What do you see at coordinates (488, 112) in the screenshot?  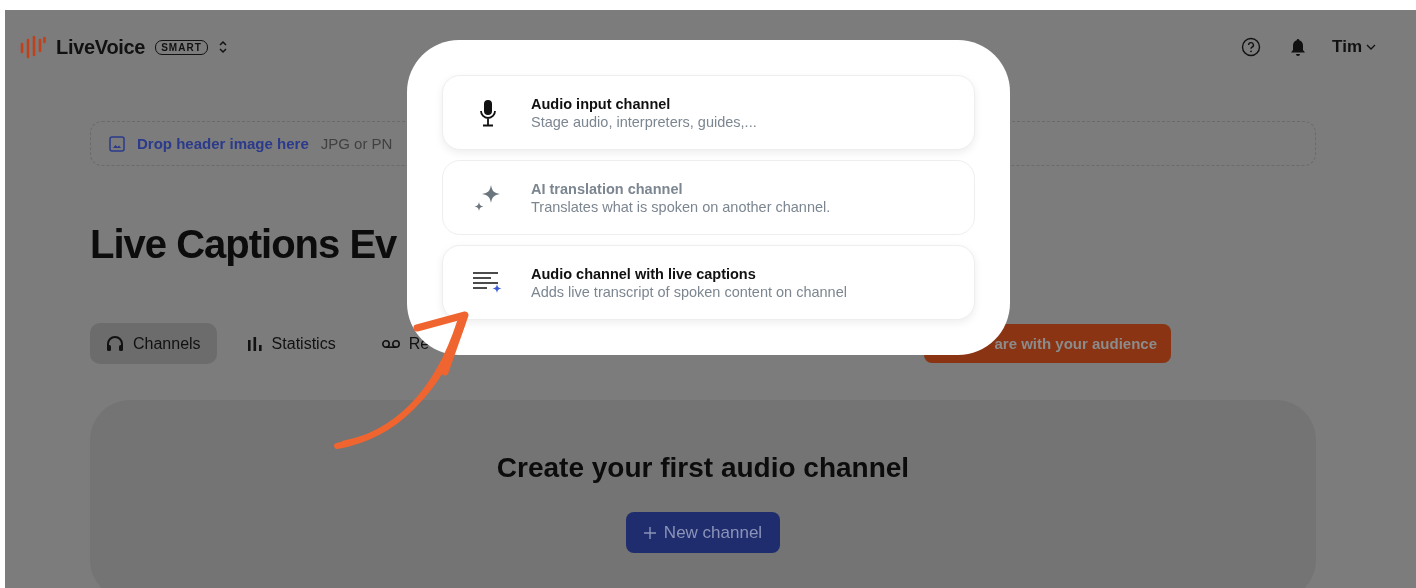 I see `microphone-icon` at bounding box center [488, 112].